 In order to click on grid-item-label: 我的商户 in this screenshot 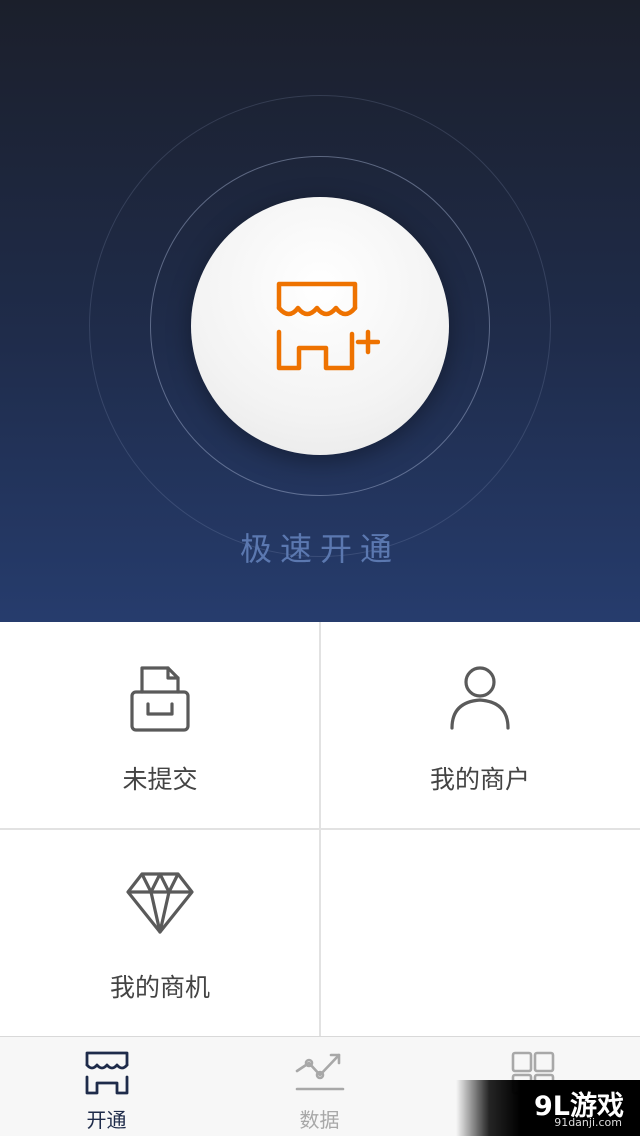, I will do `click(479, 779)`.